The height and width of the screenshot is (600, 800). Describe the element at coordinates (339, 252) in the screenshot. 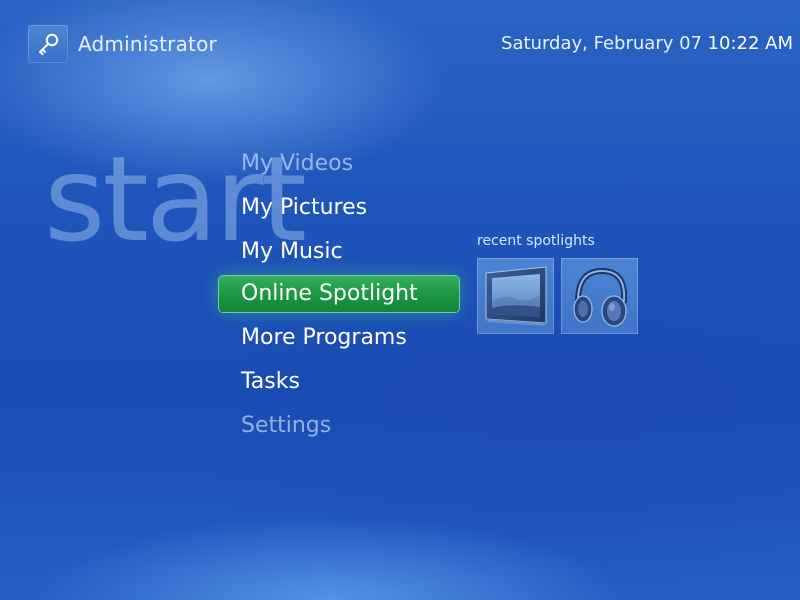

I see `menu-item-my-music: My Music` at that location.